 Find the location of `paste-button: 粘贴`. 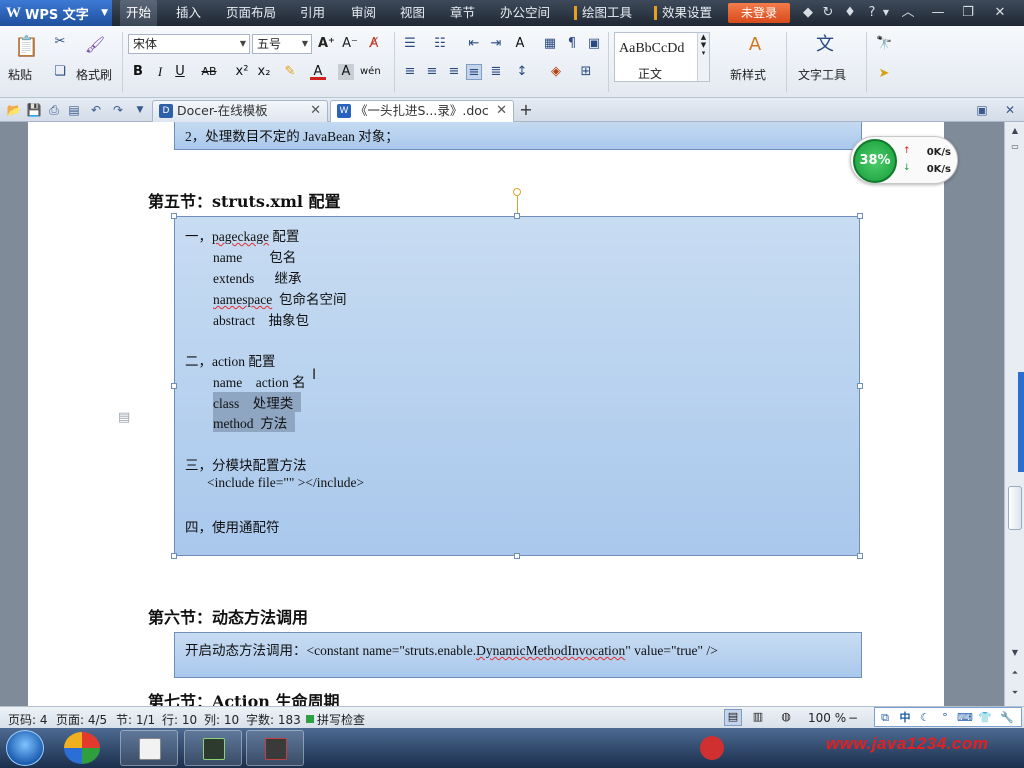

paste-button: 粘贴 is located at coordinates (20, 74).